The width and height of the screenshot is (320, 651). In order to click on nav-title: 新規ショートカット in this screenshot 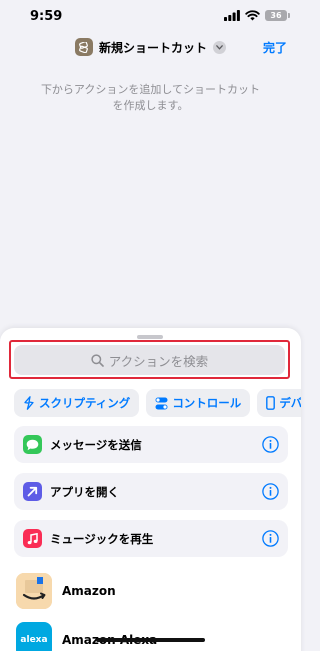, I will do `click(153, 47)`.